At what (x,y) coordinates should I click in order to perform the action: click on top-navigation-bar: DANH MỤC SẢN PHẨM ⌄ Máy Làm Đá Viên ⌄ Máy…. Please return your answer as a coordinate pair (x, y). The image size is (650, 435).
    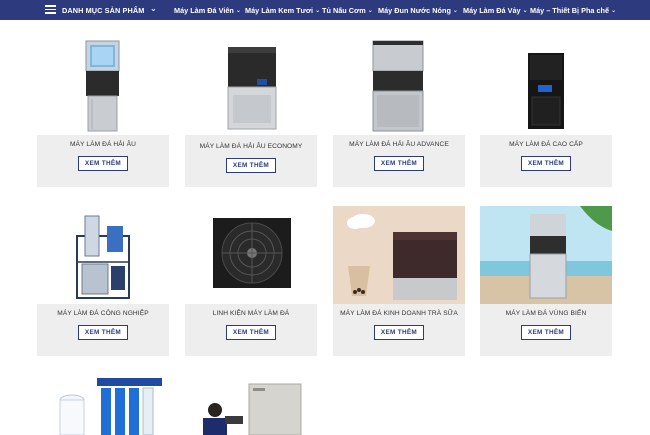
    Looking at the image, I should click on (325, 10).